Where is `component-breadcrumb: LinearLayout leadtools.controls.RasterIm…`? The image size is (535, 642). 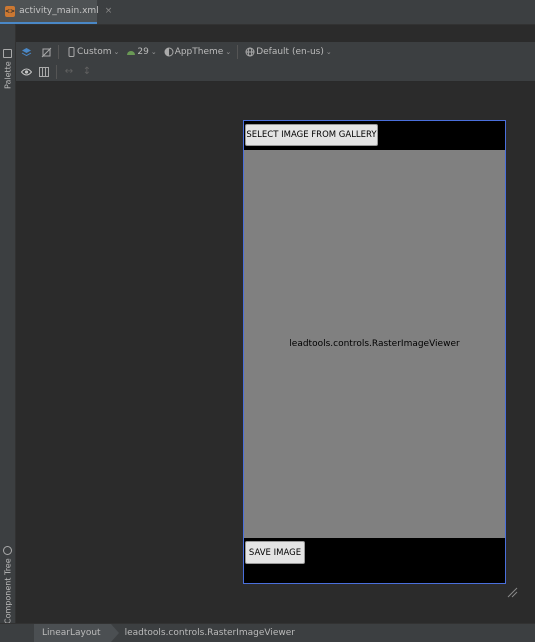
component-breadcrumb: LinearLayout leadtools.controls.RasterIm… is located at coordinates (267, 632).